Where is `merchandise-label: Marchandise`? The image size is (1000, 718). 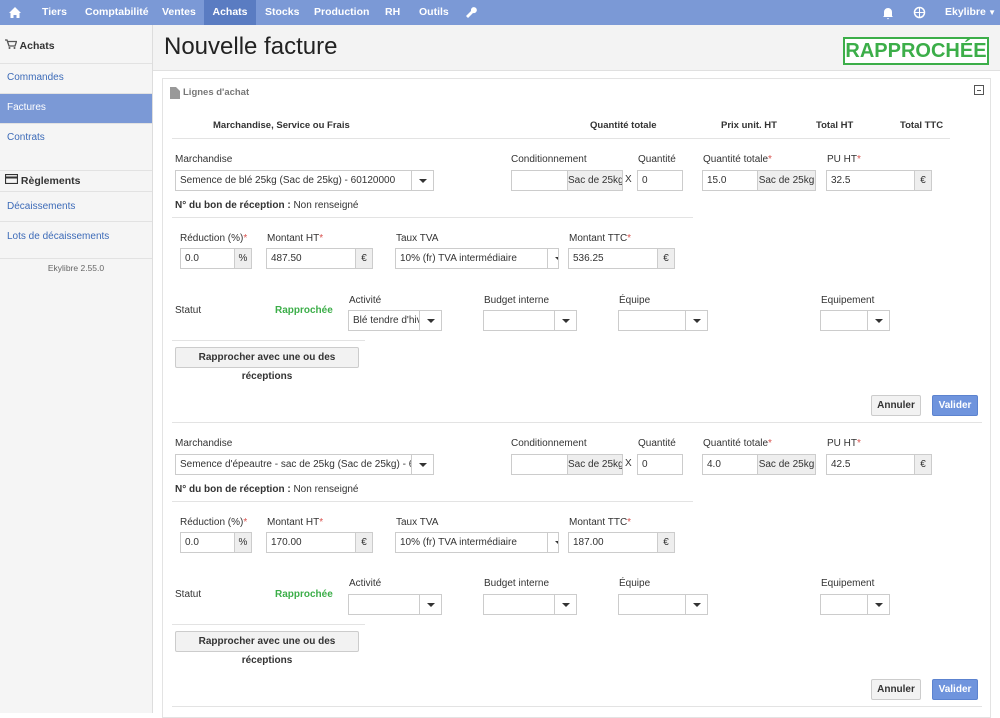
merchandise-label: Marchandise is located at coordinates (204, 443).